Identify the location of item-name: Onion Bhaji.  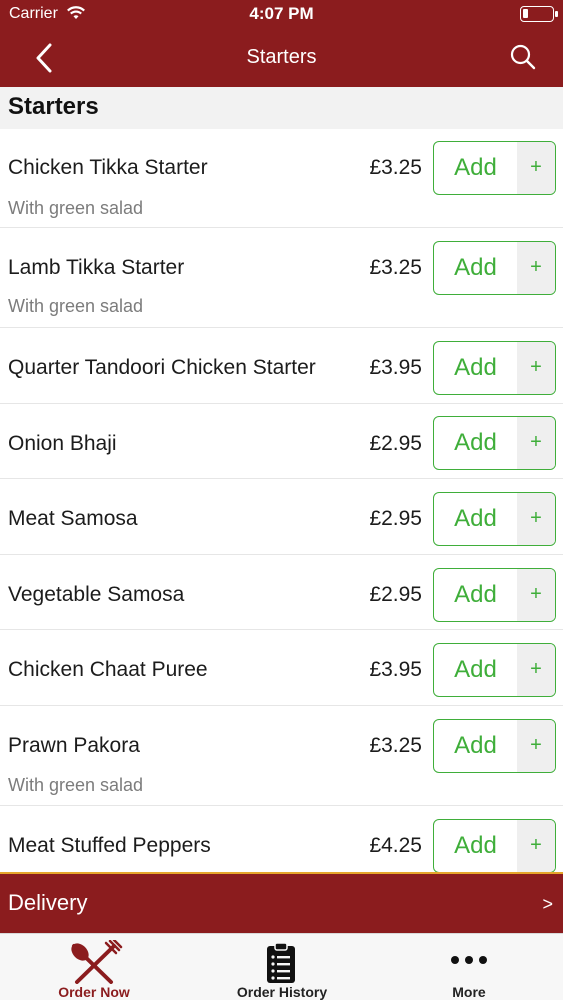
(62, 443).